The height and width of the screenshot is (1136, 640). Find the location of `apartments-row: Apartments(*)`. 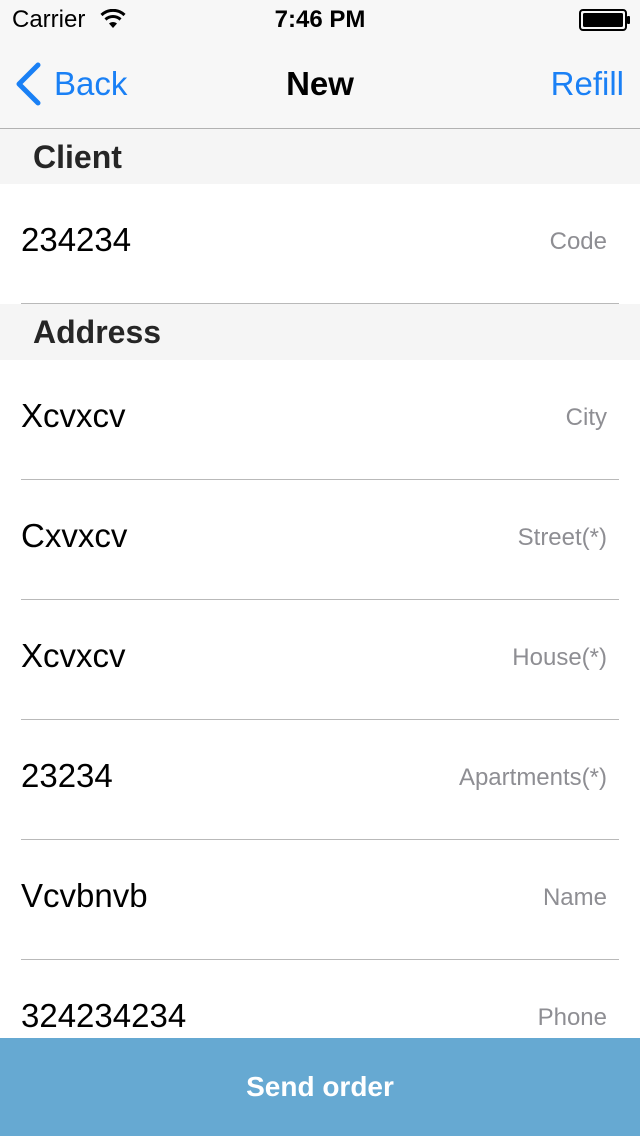

apartments-row: Apartments(*) is located at coordinates (320, 780).